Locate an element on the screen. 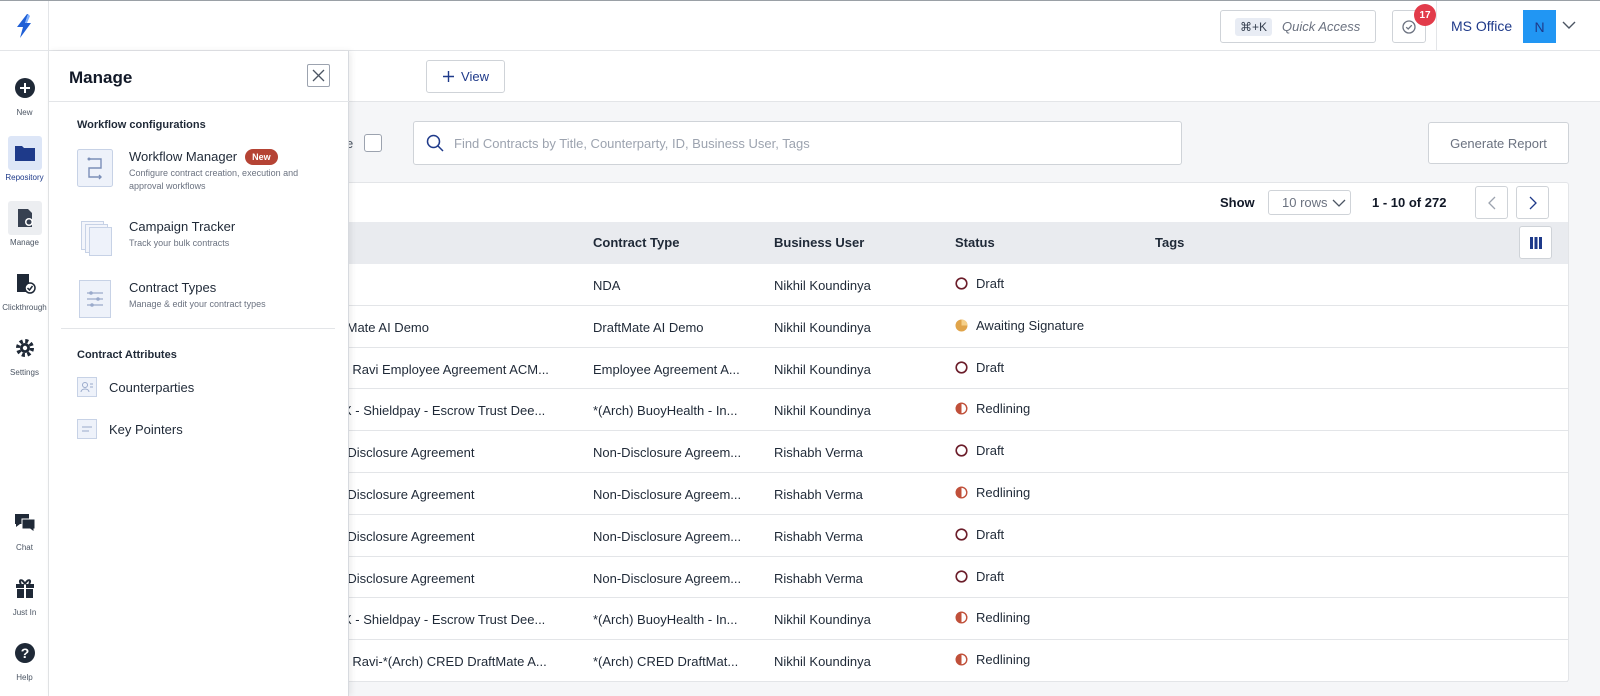 This screenshot has width=1600, height=696. rail-label-clickthrough: Clickthrough is located at coordinates (24, 307).